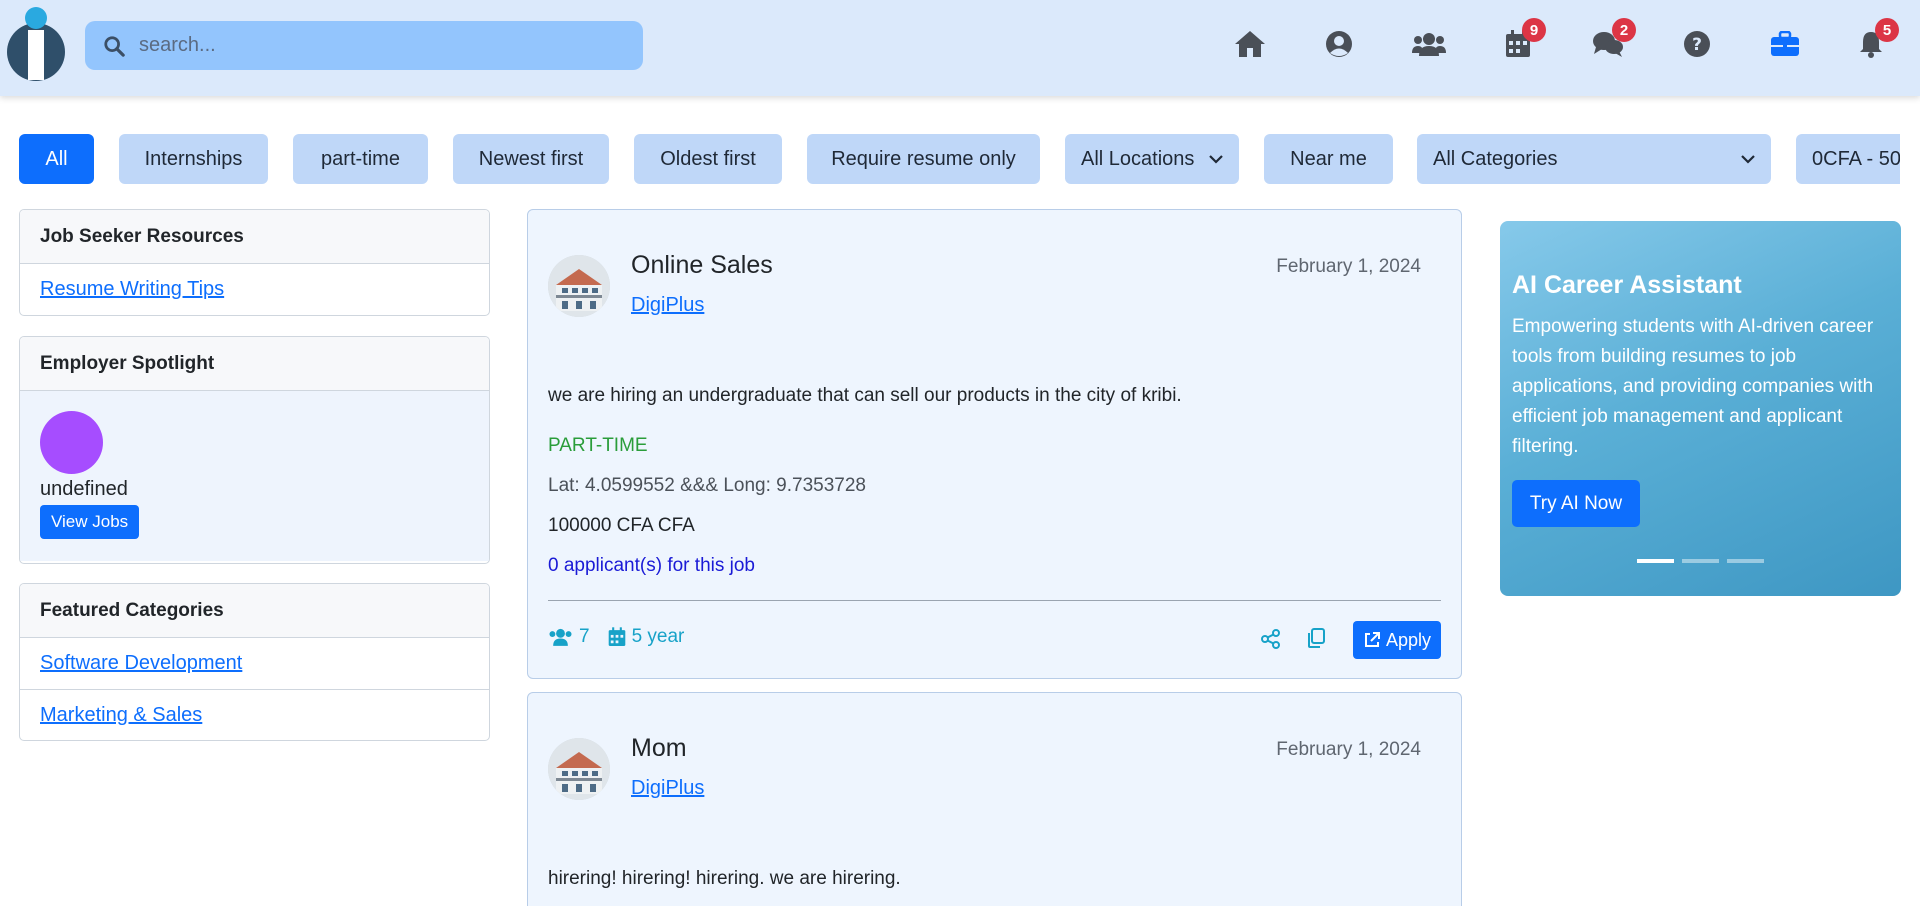  What do you see at coordinates (1848, 159) in the screenshot?
I see `salary-range-select: 0CFA - 500` at bounding box center [1848, 159].